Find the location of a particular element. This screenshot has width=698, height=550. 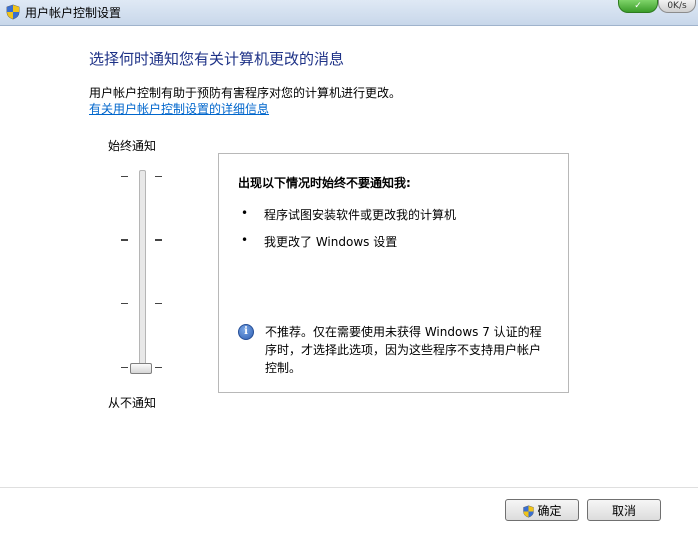

ok-button: 确定 is located at coordinates (542, 510).